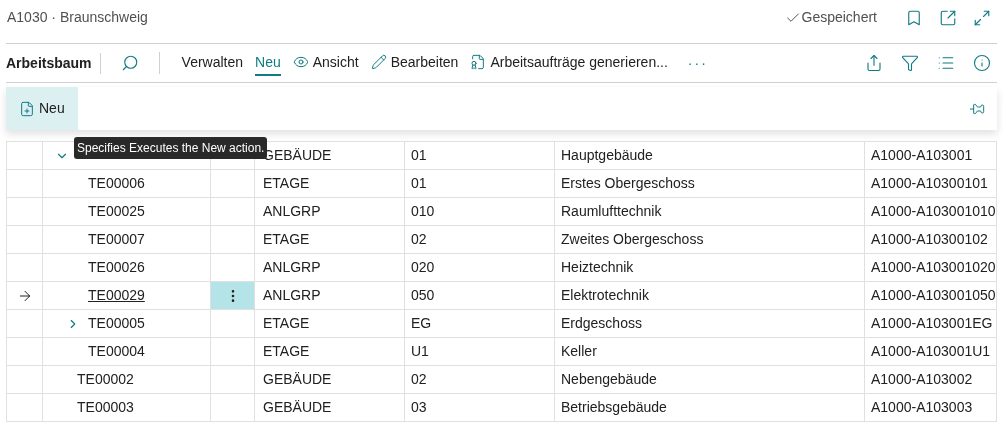 The width and height of the screenshot is (1003, 424). What do you see at coordinates (414, 63) in the screenshot?
I see `action-tab: Bearbeiten` at bounding box center [414, 63].